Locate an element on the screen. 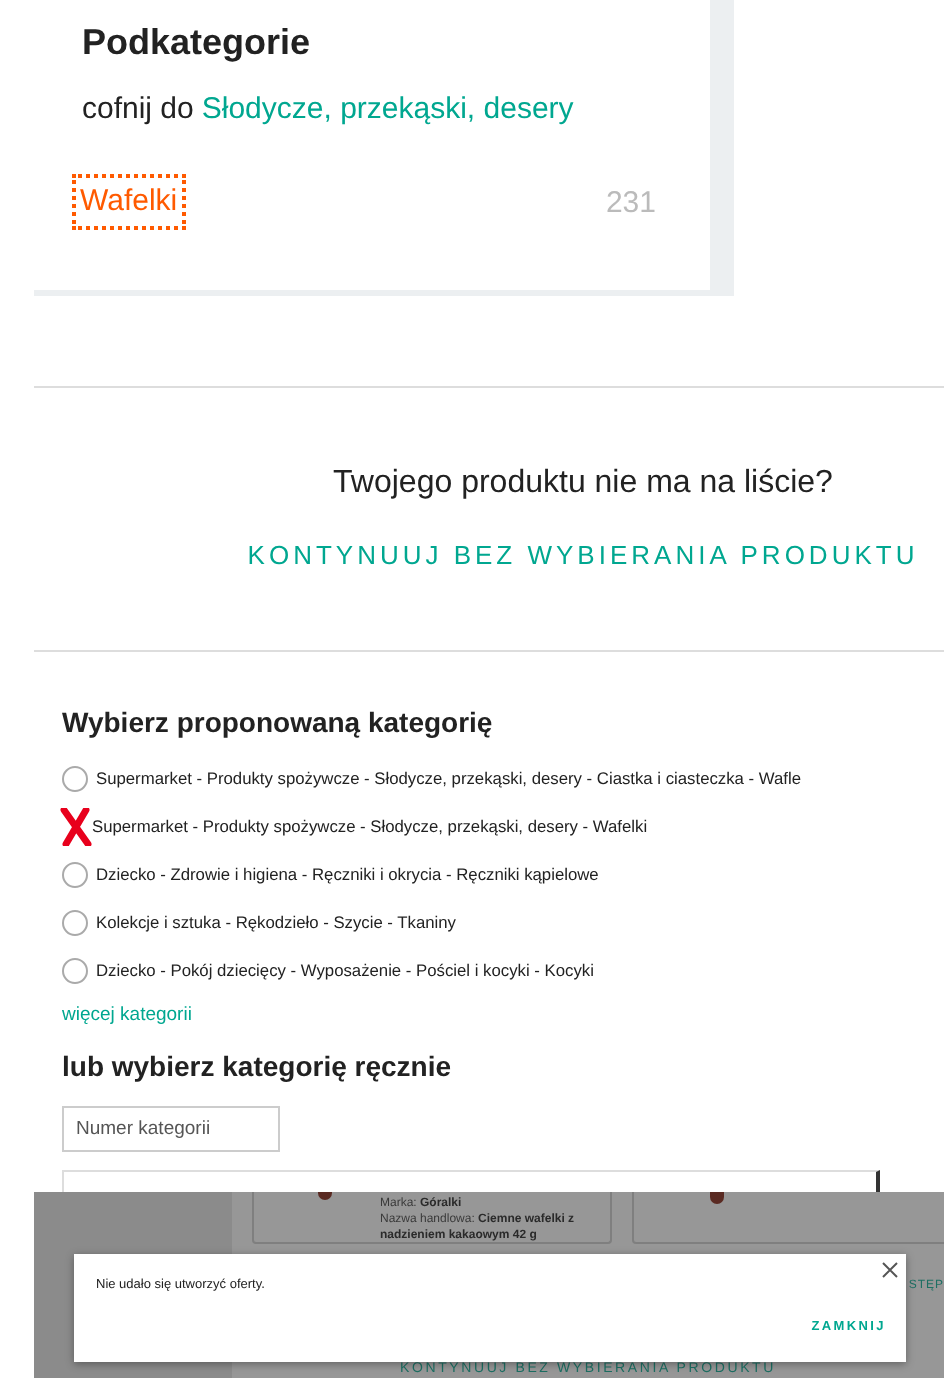 The width and height of the screenshot is (944, 1378). product-card is located at coordinates (788, 1218).